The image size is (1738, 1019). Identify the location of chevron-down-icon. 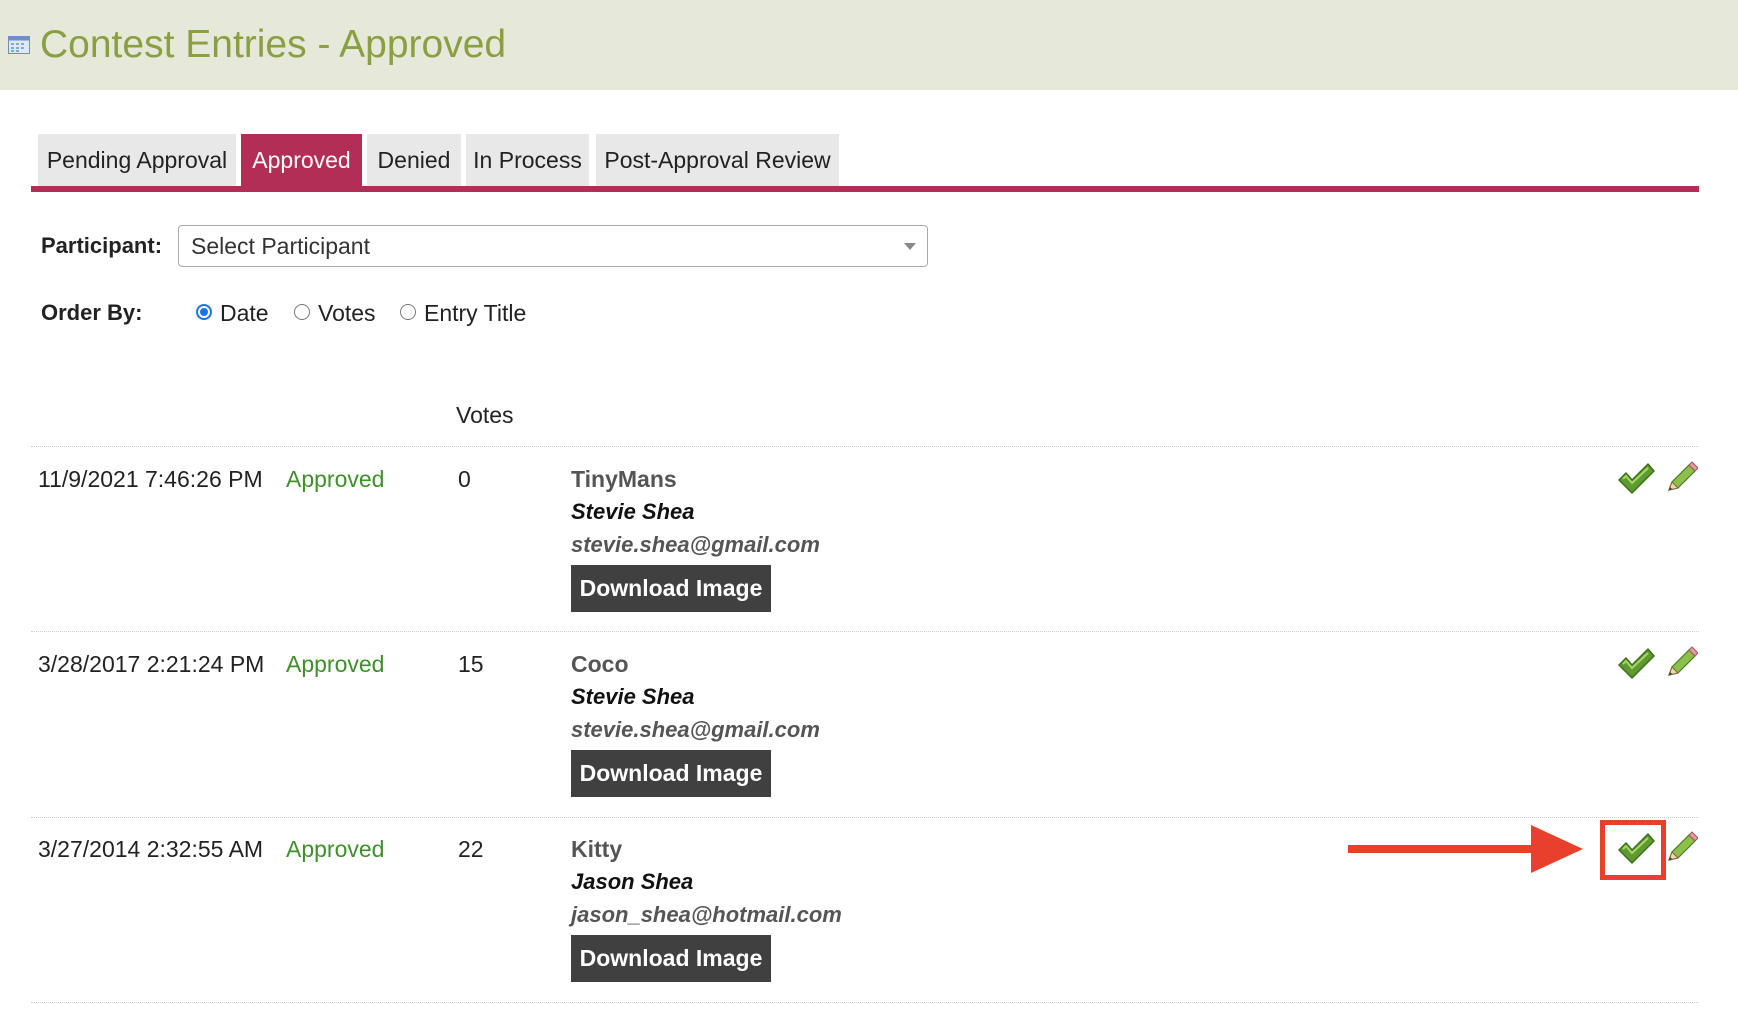
(910, 246).